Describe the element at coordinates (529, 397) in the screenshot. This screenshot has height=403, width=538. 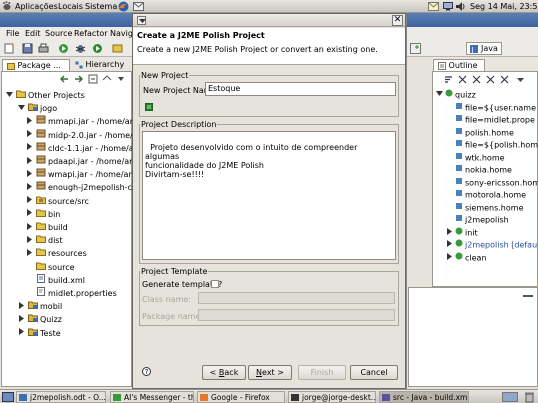
I see `trash-icon` at that location.